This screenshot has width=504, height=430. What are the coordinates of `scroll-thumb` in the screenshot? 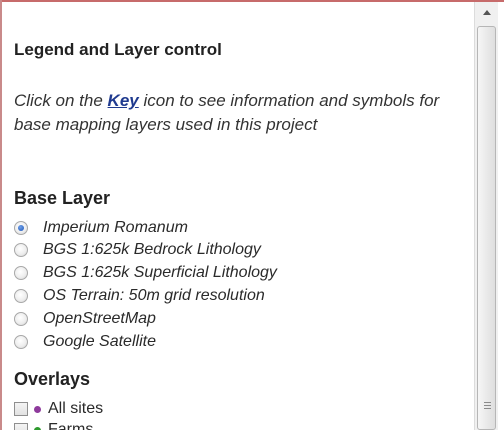 It's located at (486, 228).